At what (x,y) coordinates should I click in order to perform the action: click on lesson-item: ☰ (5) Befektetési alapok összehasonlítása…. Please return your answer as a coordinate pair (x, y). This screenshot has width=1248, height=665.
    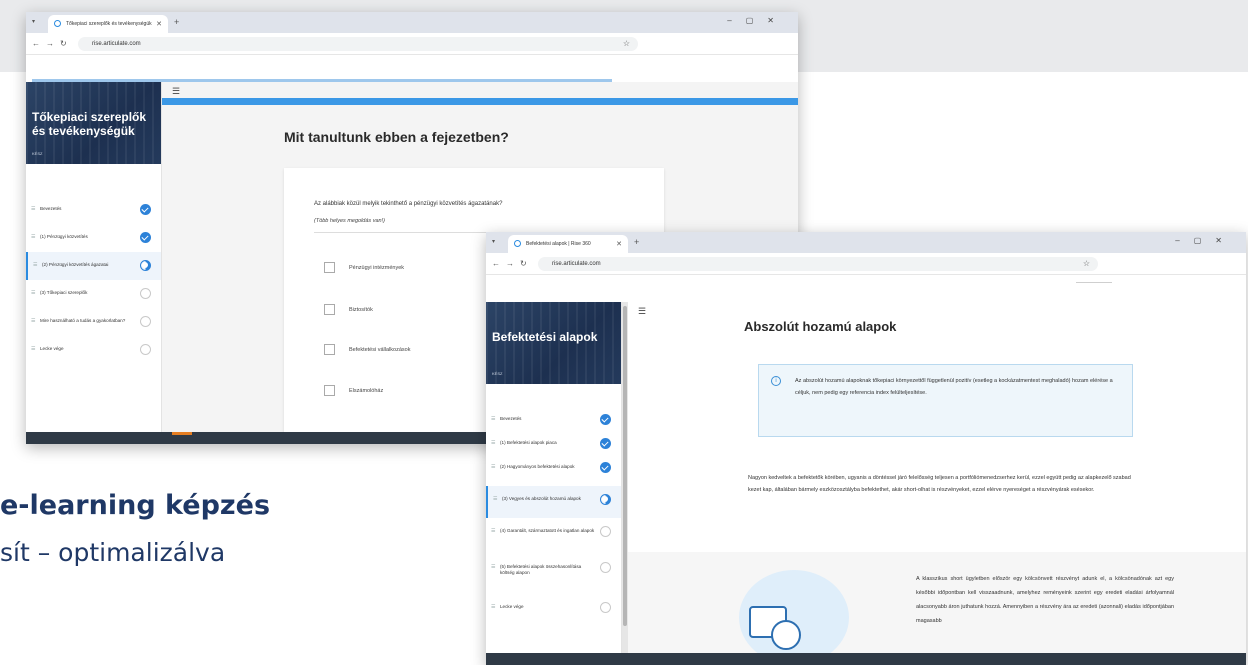
    Looking at the image, I should click on (553, 574).